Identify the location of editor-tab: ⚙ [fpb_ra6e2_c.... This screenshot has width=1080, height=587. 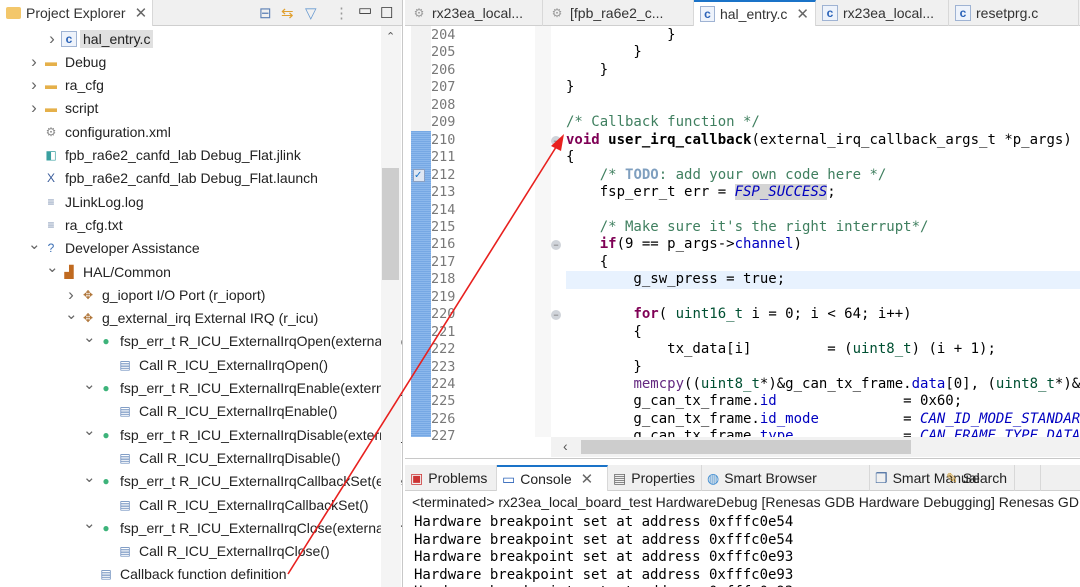
(618, 13).